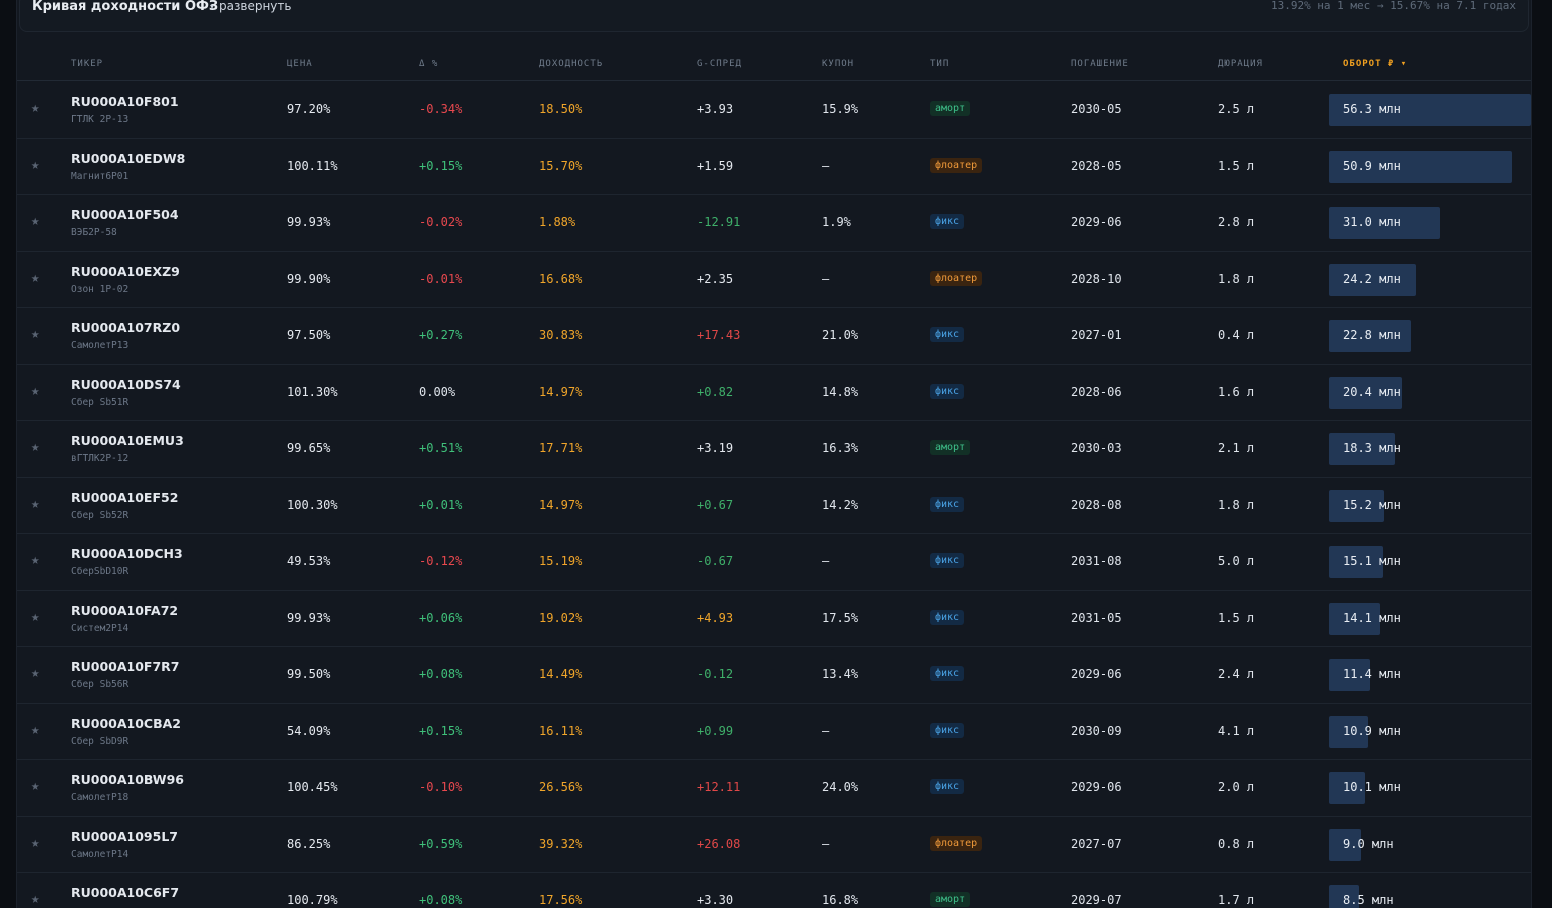 The width and height of the screenshot is (1552, 908). I want to click on change-value: +0.59%, so click(441, 843).